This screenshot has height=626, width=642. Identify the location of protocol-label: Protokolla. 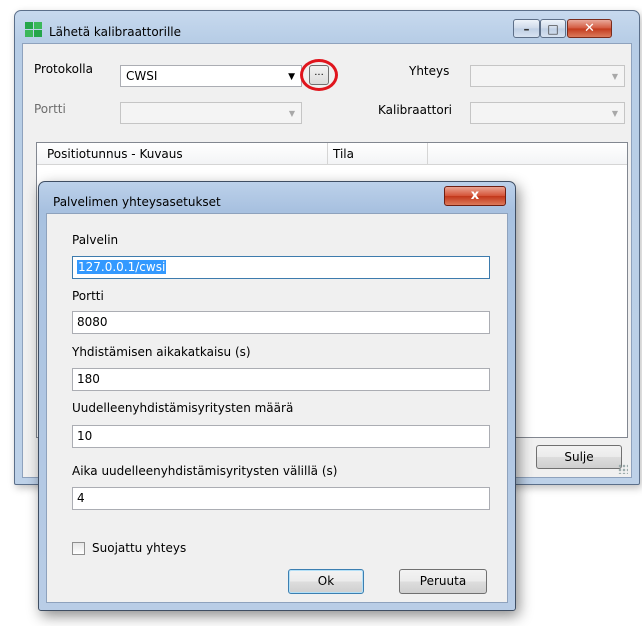
(63, 69).